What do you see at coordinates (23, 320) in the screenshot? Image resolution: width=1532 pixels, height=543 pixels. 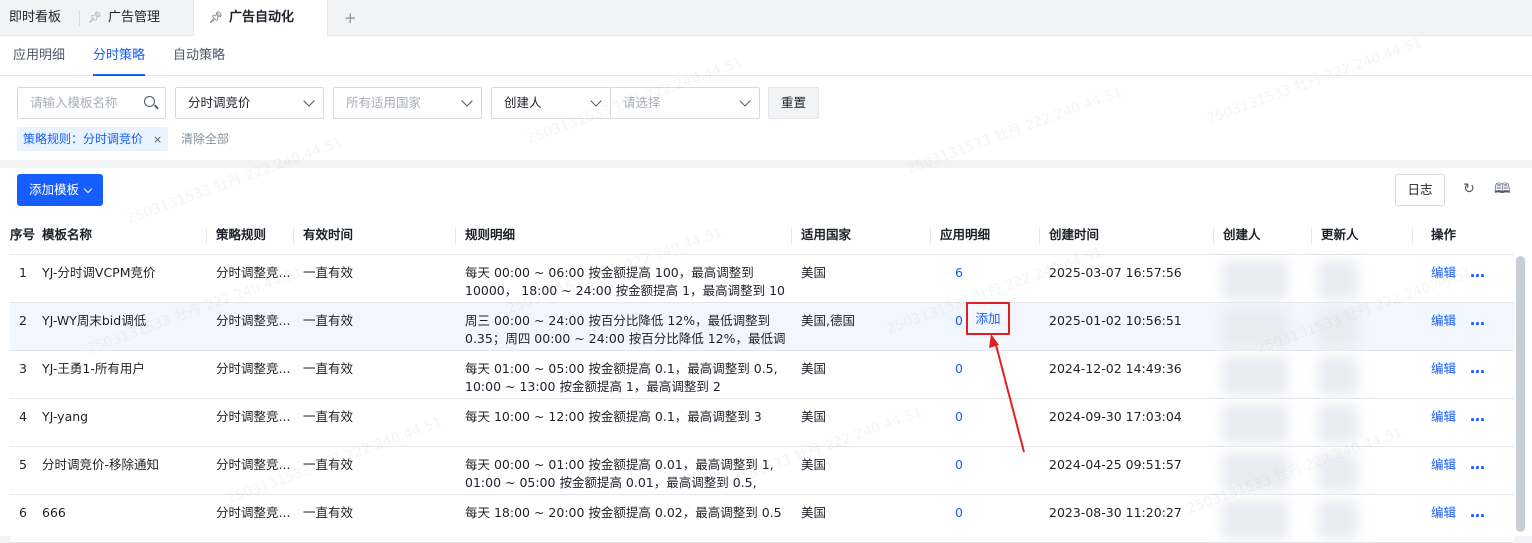 I see `row-index: 2` at bounding box center [23, 320].